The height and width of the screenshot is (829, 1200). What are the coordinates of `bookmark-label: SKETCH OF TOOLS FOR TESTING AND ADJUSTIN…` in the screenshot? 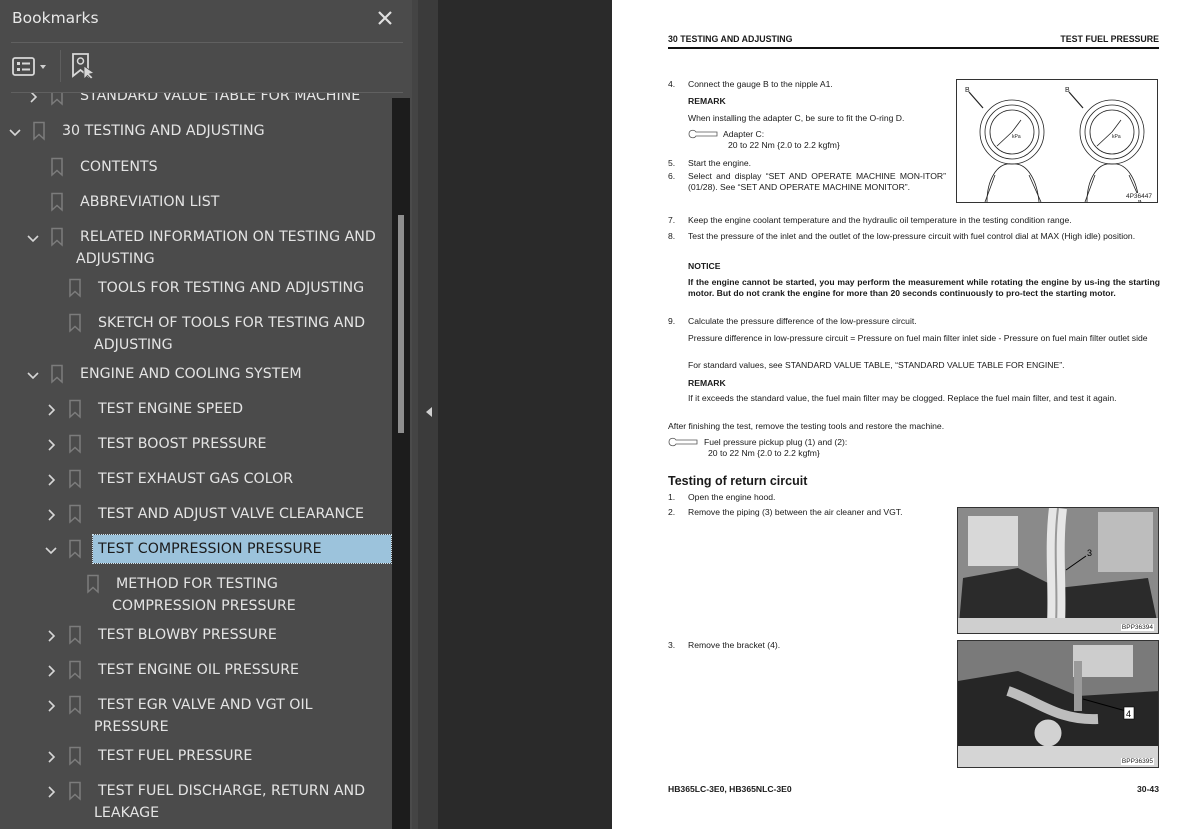 It's located at (229, 334).